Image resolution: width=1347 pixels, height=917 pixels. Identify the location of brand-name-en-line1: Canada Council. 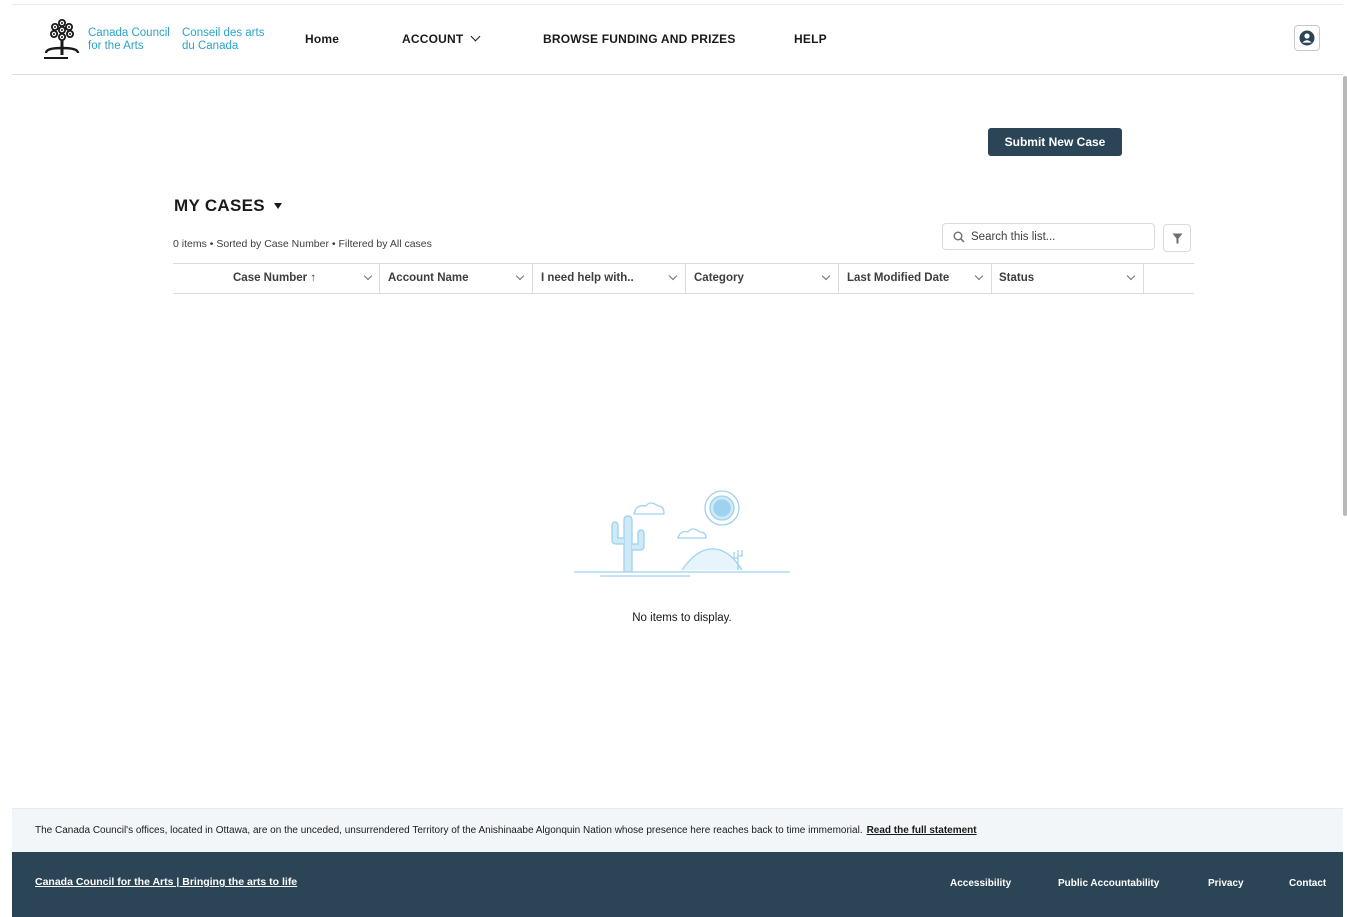
(129, 33).